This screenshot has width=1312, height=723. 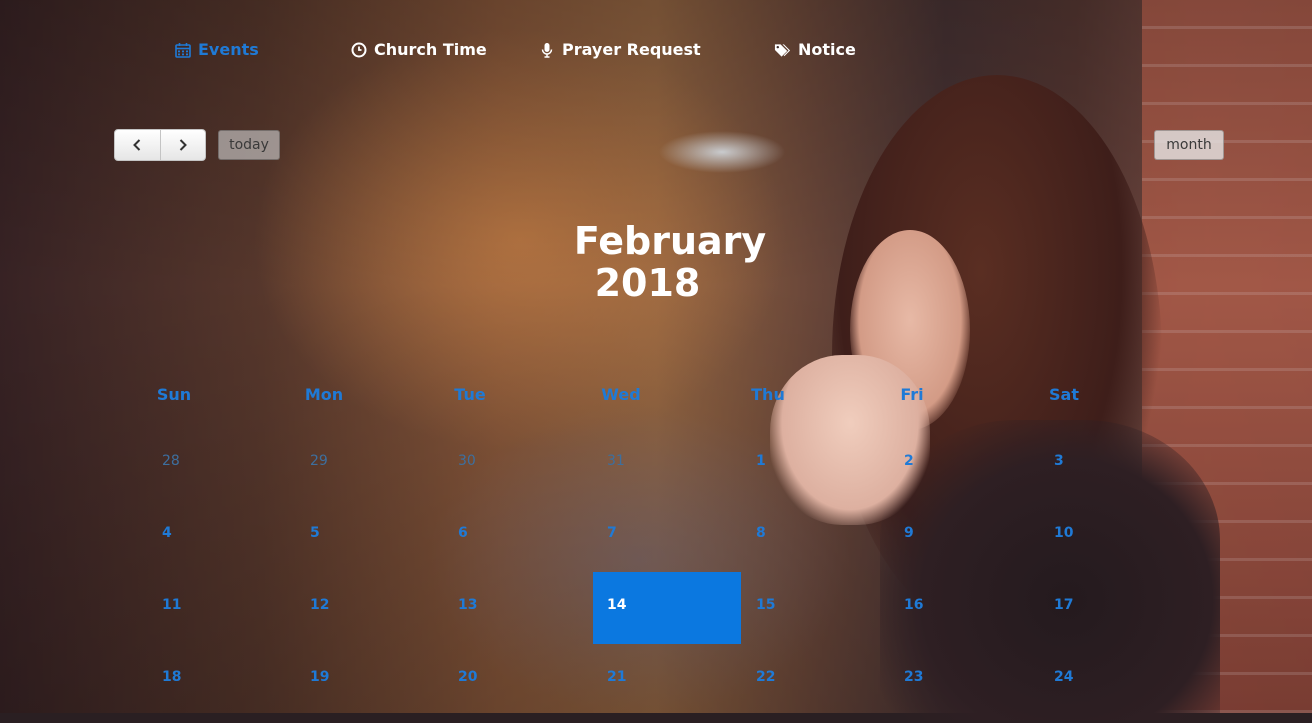 What do you see at coordinates (670, 241) in the screenshot?
I see `calendar-month: February` at bounding box center [670, 241].